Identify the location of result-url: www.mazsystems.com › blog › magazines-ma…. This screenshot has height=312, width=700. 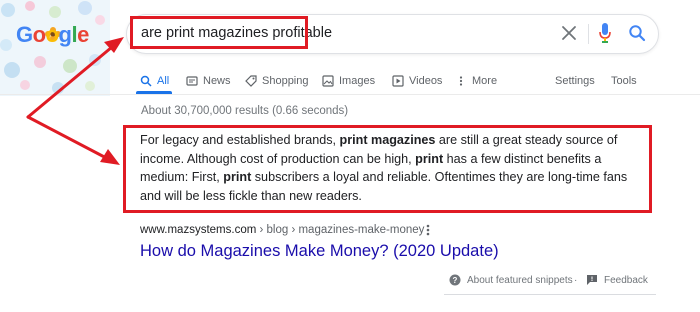
(282, 230).